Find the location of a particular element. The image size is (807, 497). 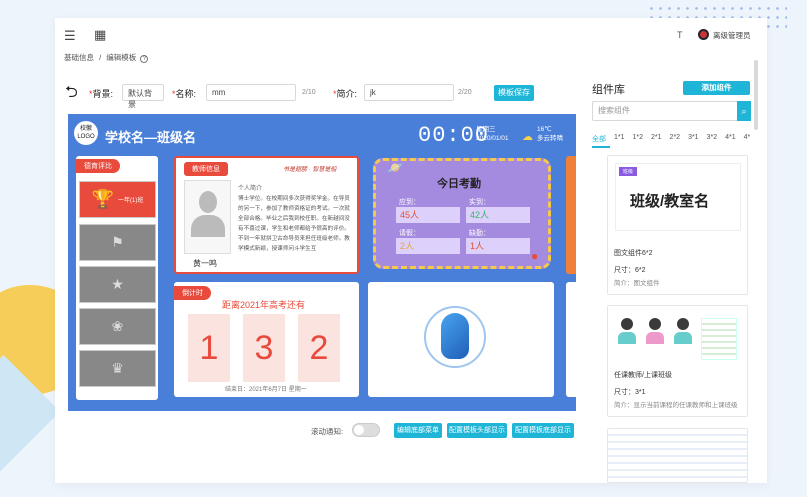

search-icon: ⌕ is located at coordinates (744, 111).